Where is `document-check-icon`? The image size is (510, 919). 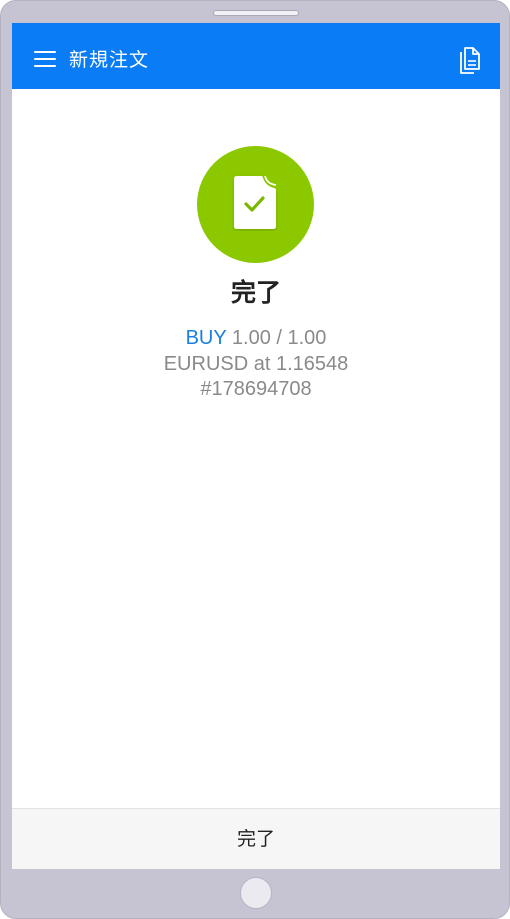 document-check-icon is located at coordinates (255, 202).